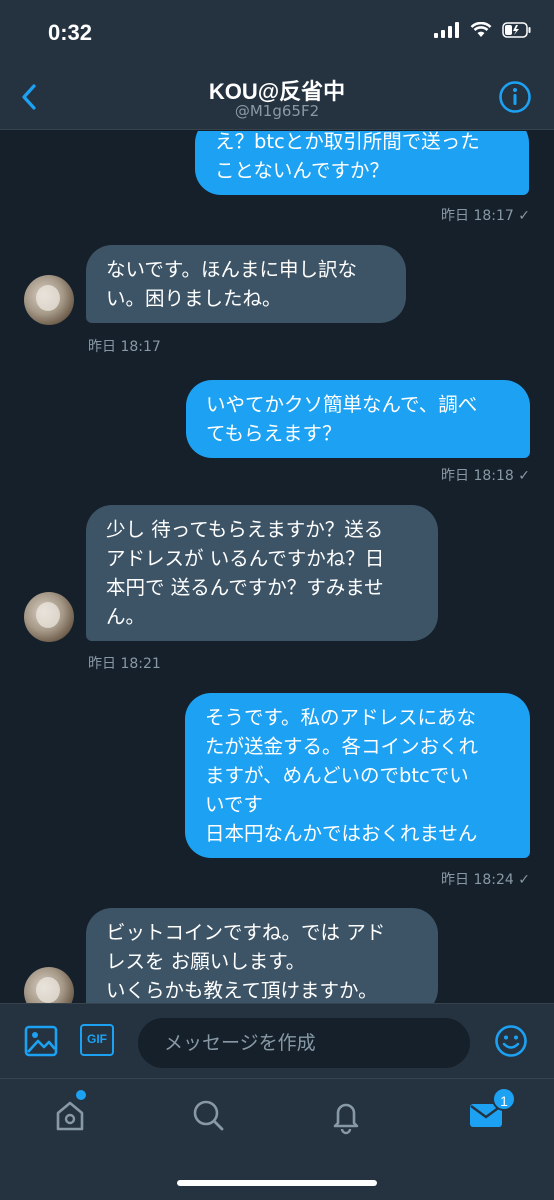 The width and height of the screenshot is (554, 1200). Describe the element at coordinates (277, 111) in the screenshot. I see `conversation-handle: @M1g65F2` at that location.